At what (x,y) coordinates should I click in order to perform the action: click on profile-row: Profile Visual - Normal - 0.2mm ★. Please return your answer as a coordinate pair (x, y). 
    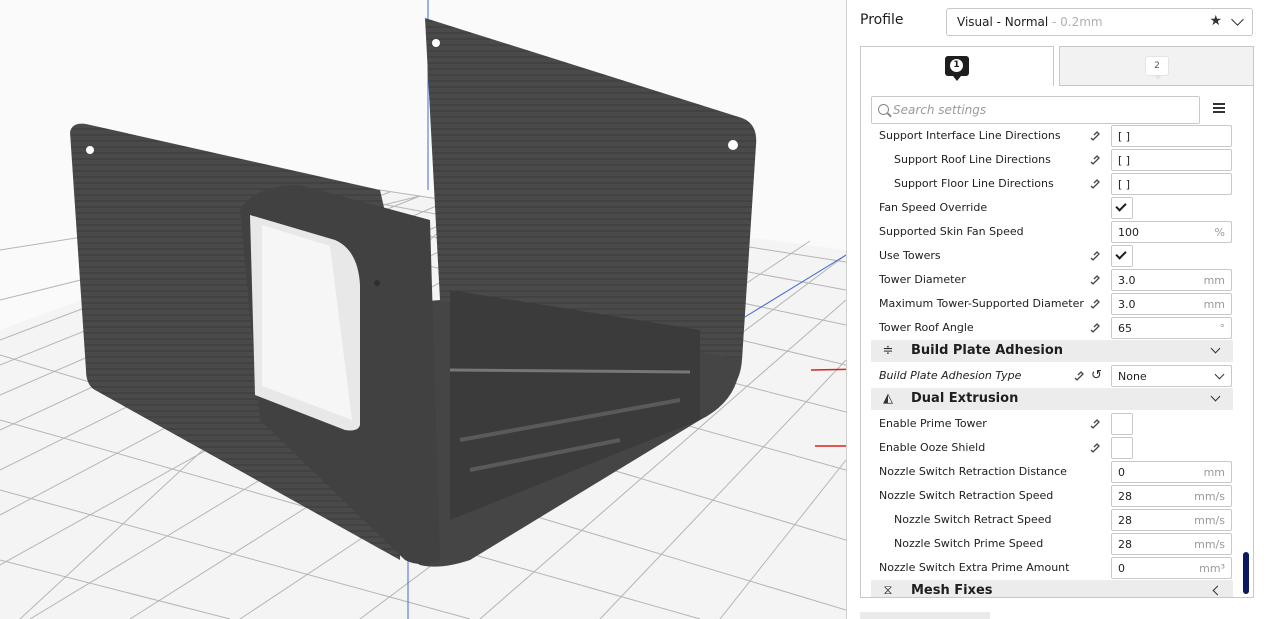
    Looking at the image, I should click on (1060, 22).